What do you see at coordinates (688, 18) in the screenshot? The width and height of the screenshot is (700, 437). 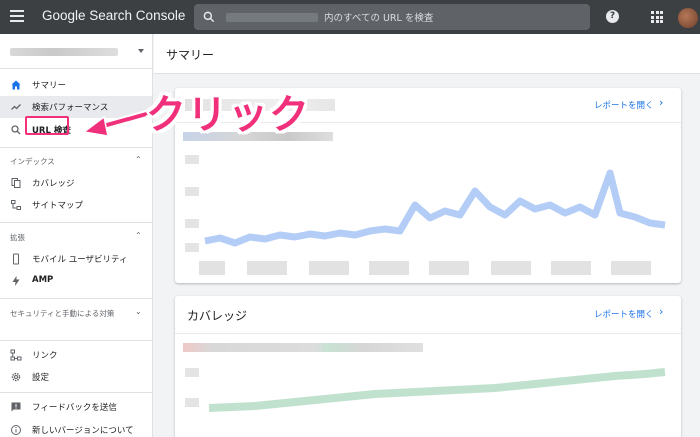 I see `account-avatar` at bounding box center [688, 18].